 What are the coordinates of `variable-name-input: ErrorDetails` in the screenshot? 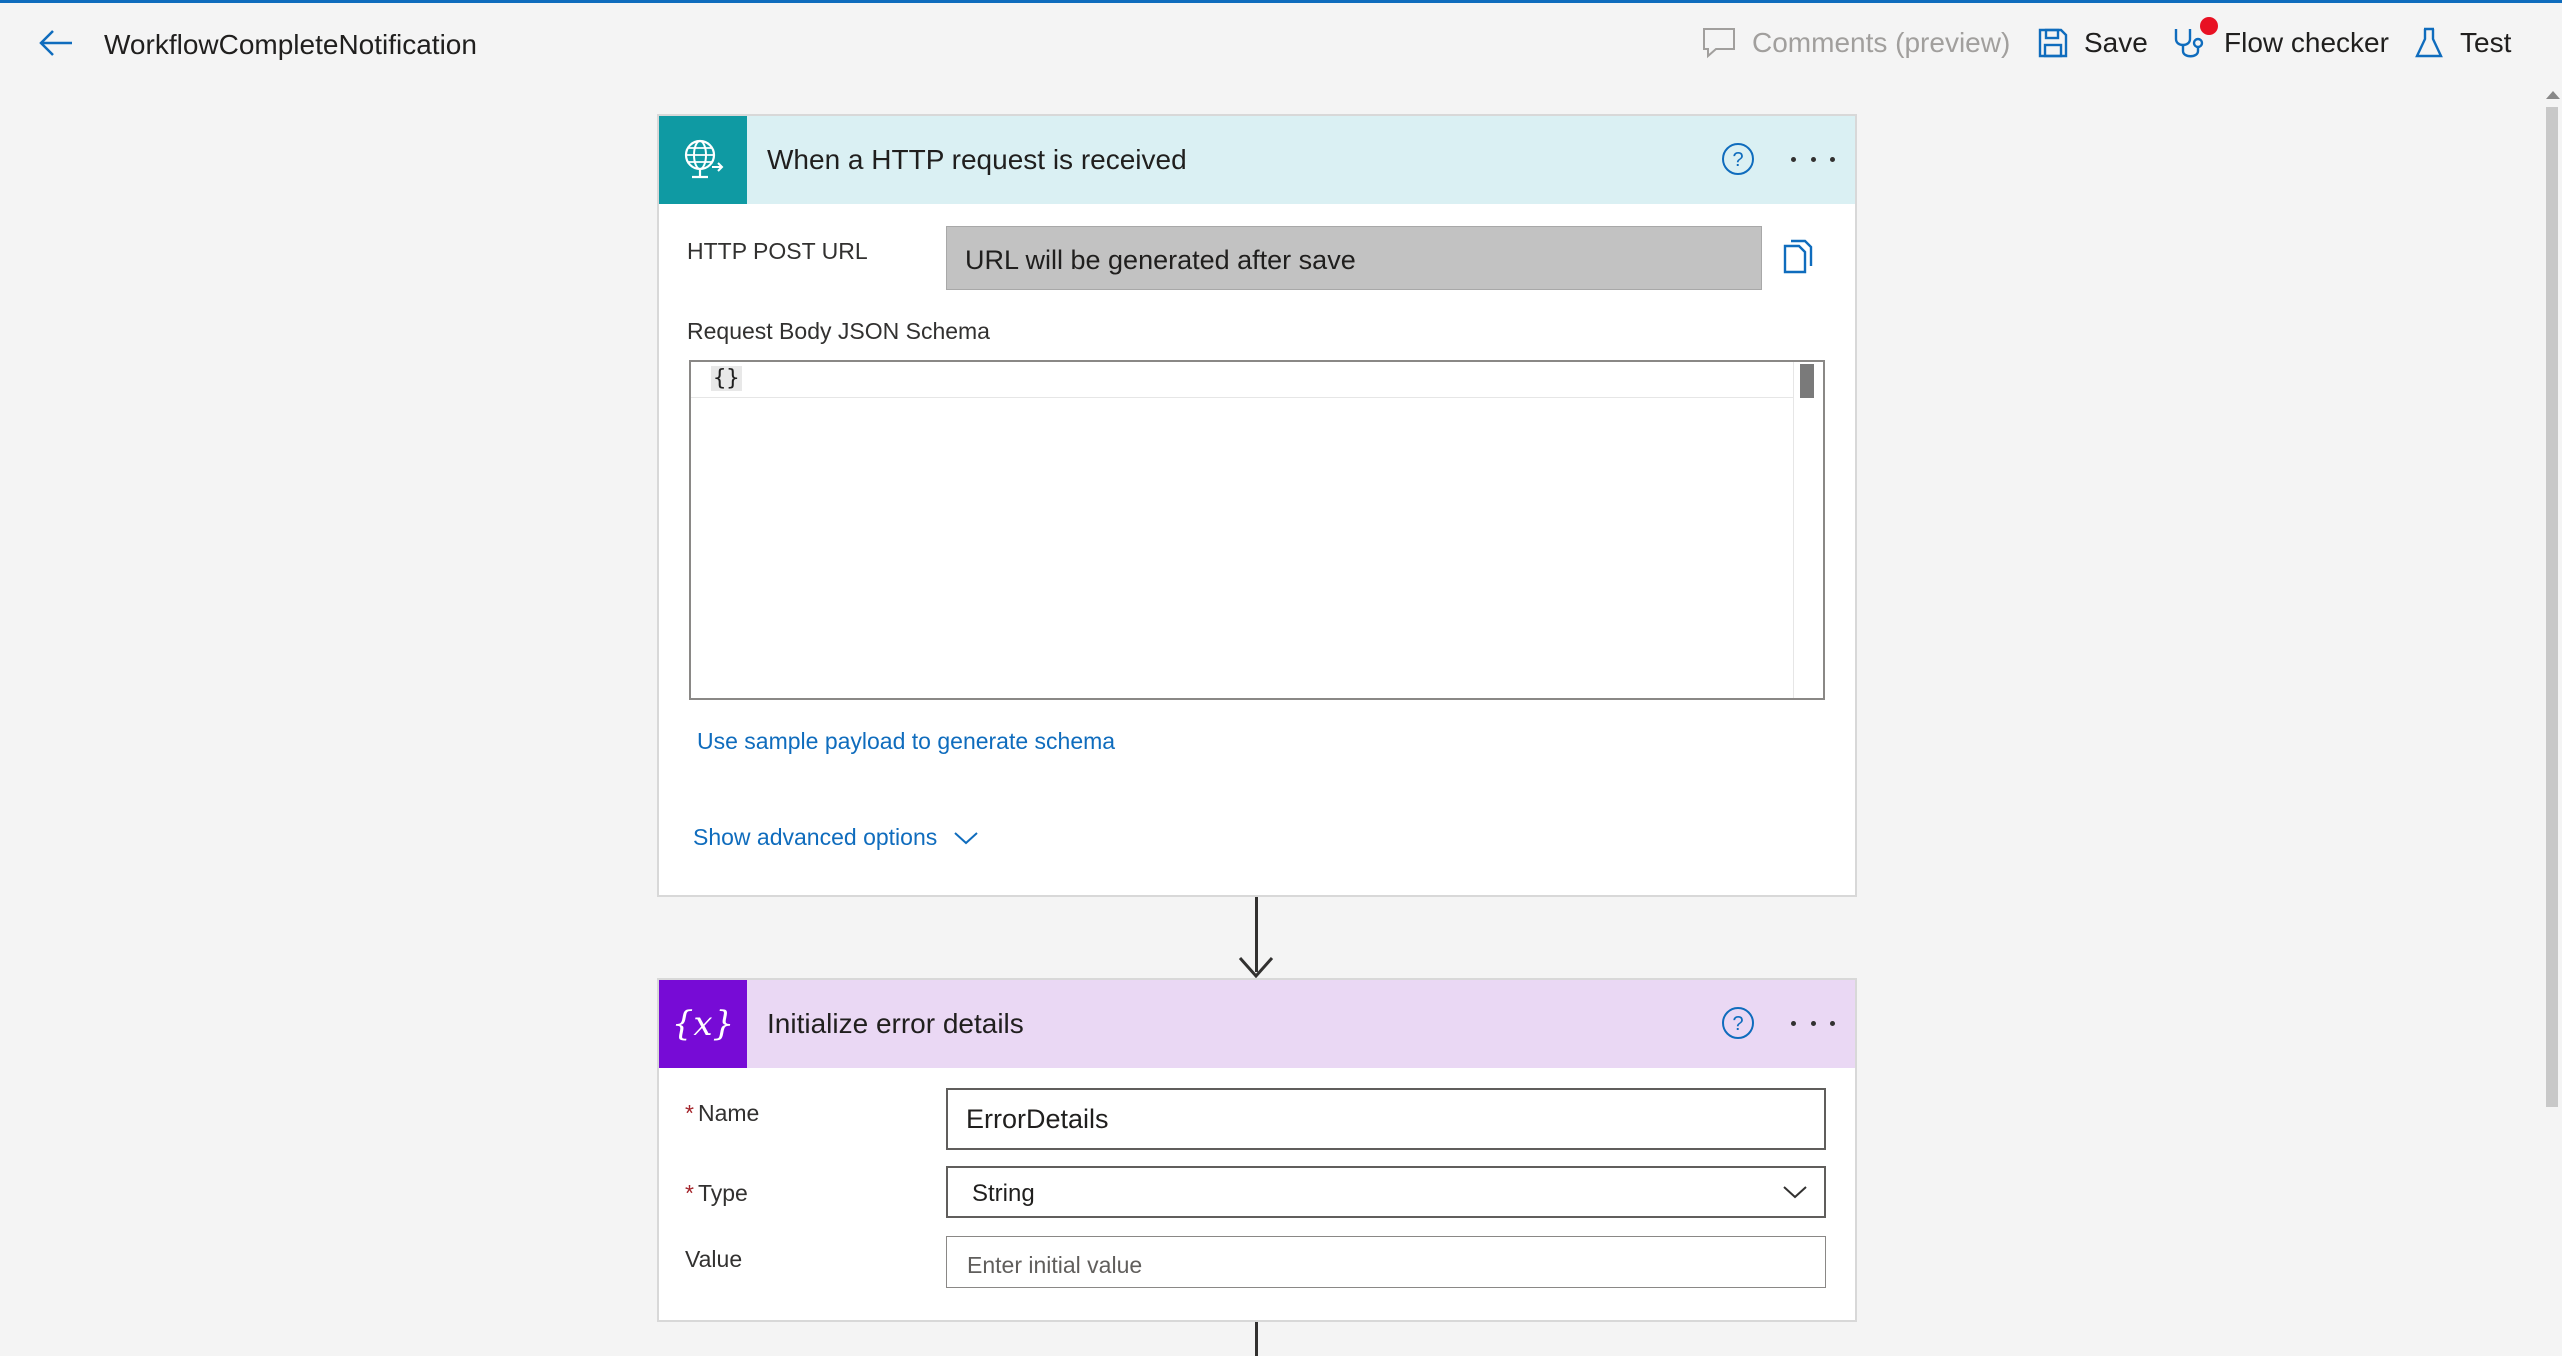 It's located at (1386, 1119).